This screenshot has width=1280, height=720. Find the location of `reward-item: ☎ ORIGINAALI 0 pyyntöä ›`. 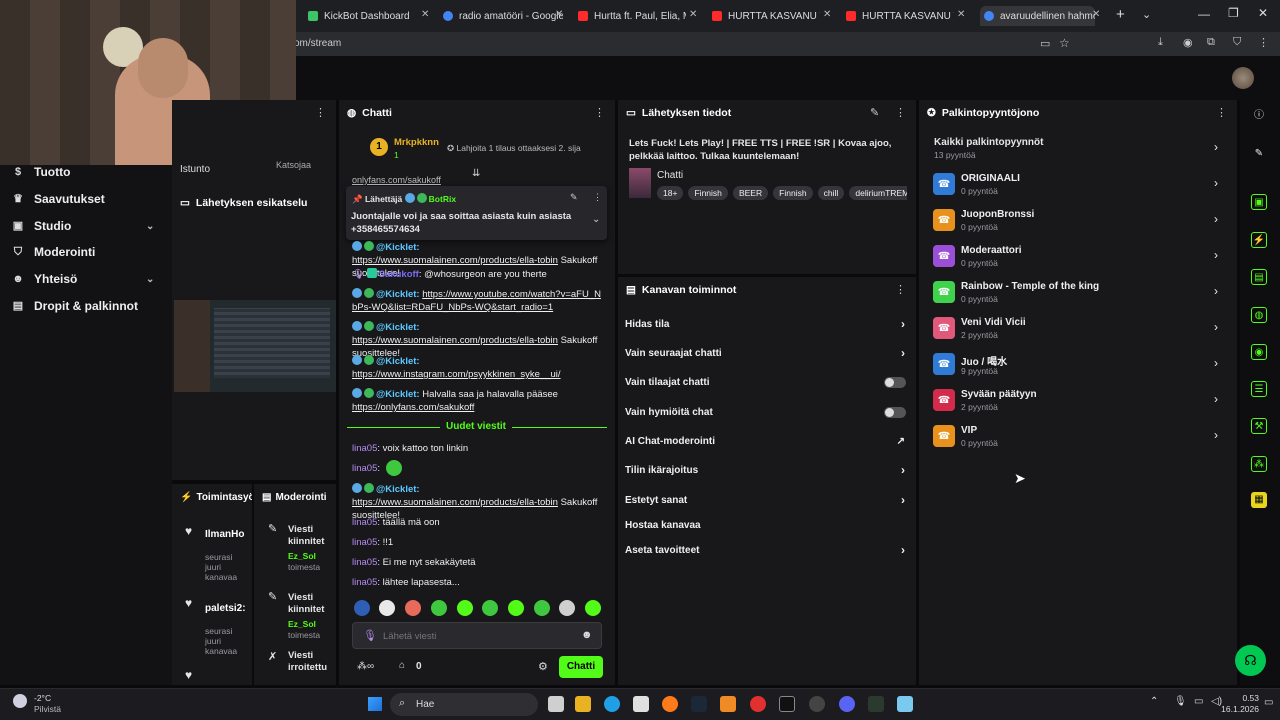

reward-item: ☎ ORIGINAALI 0 pyyntöä › is located at coordinates (1078, 187).